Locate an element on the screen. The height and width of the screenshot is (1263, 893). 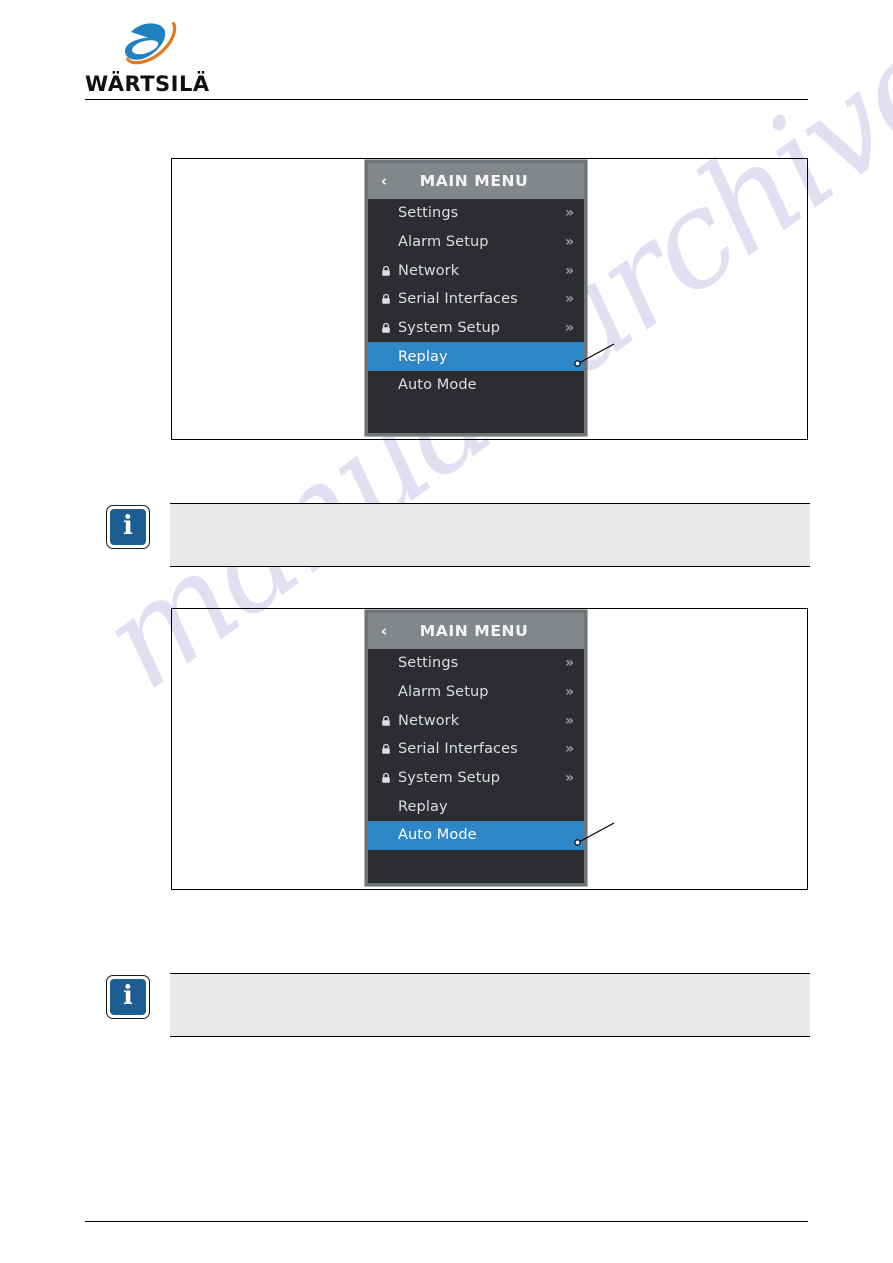
info-note-1: i is located at coordinates (458, 538).